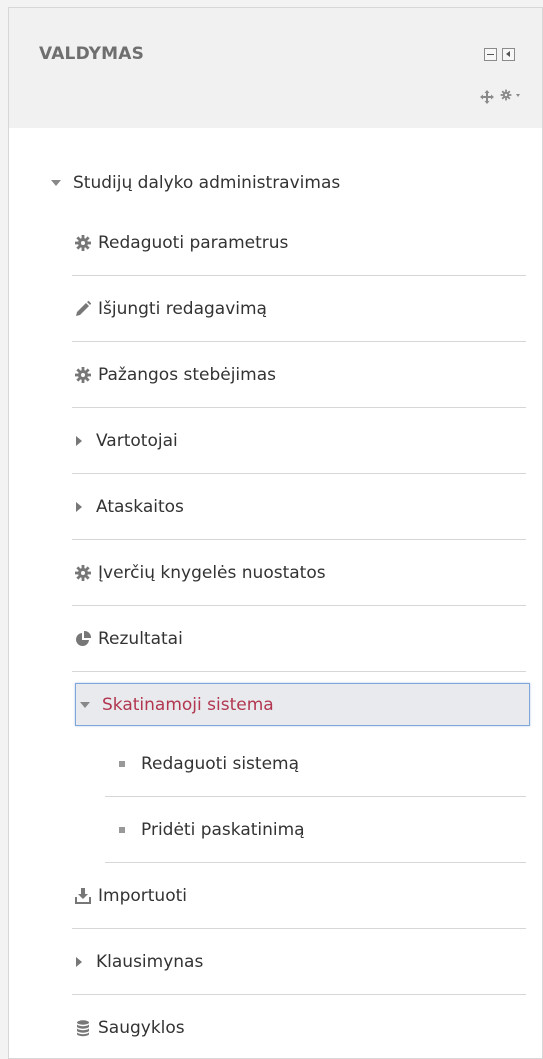  I want to click on nav-item-label: Redaguoti parametrus, so click(193, 242).